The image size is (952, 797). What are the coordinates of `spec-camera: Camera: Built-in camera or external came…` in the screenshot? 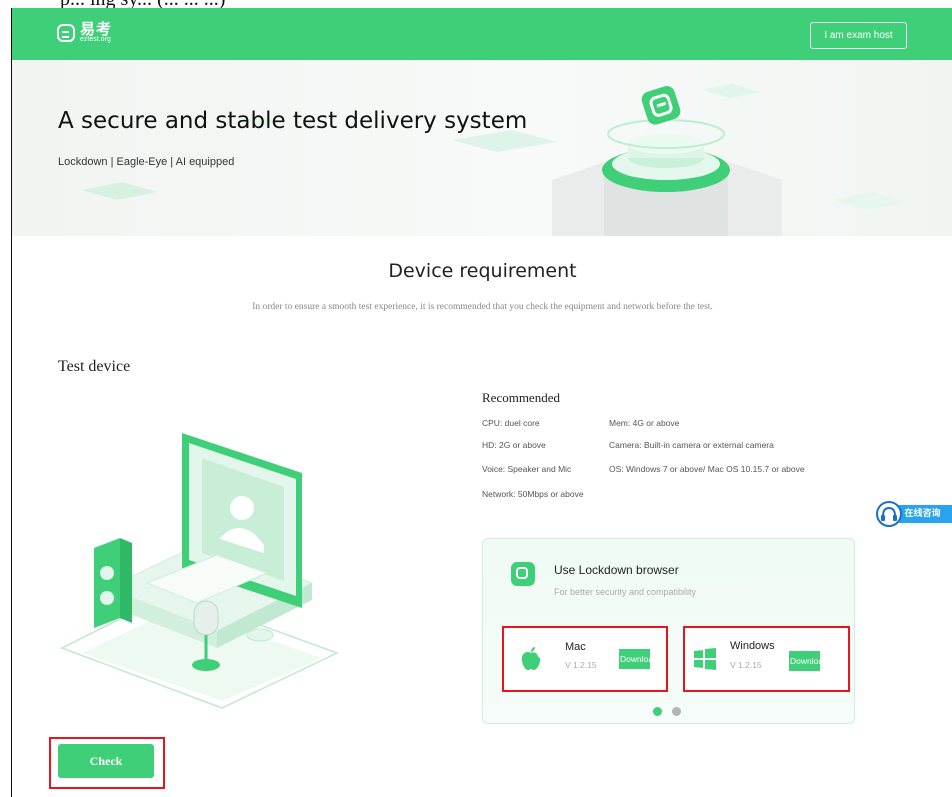 It's located at (691, 445).